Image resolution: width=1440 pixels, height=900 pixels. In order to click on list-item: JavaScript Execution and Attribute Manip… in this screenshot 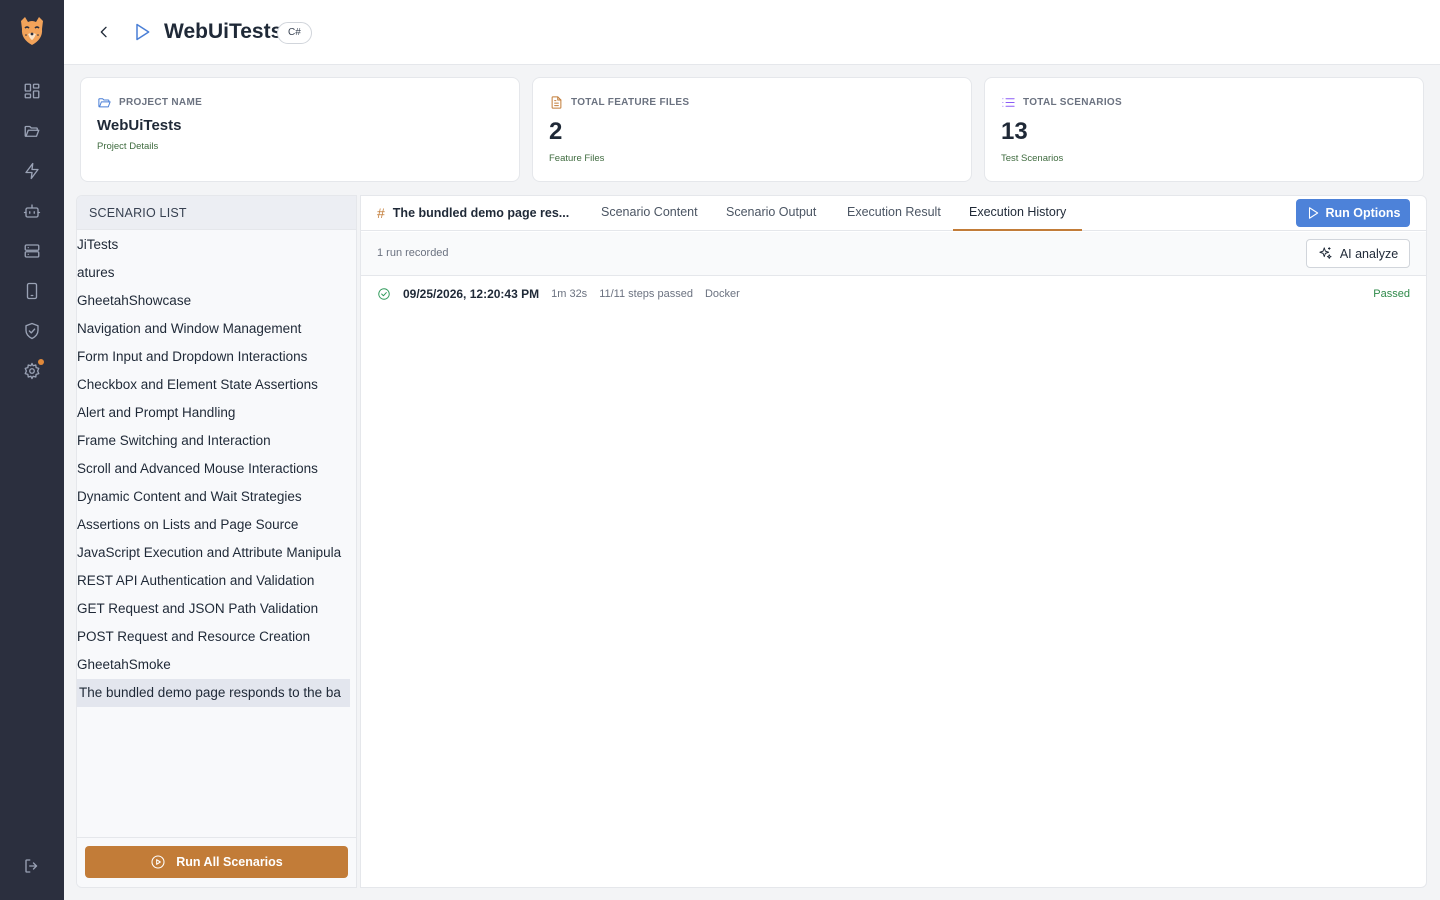, I will do `click(213, 553)`.